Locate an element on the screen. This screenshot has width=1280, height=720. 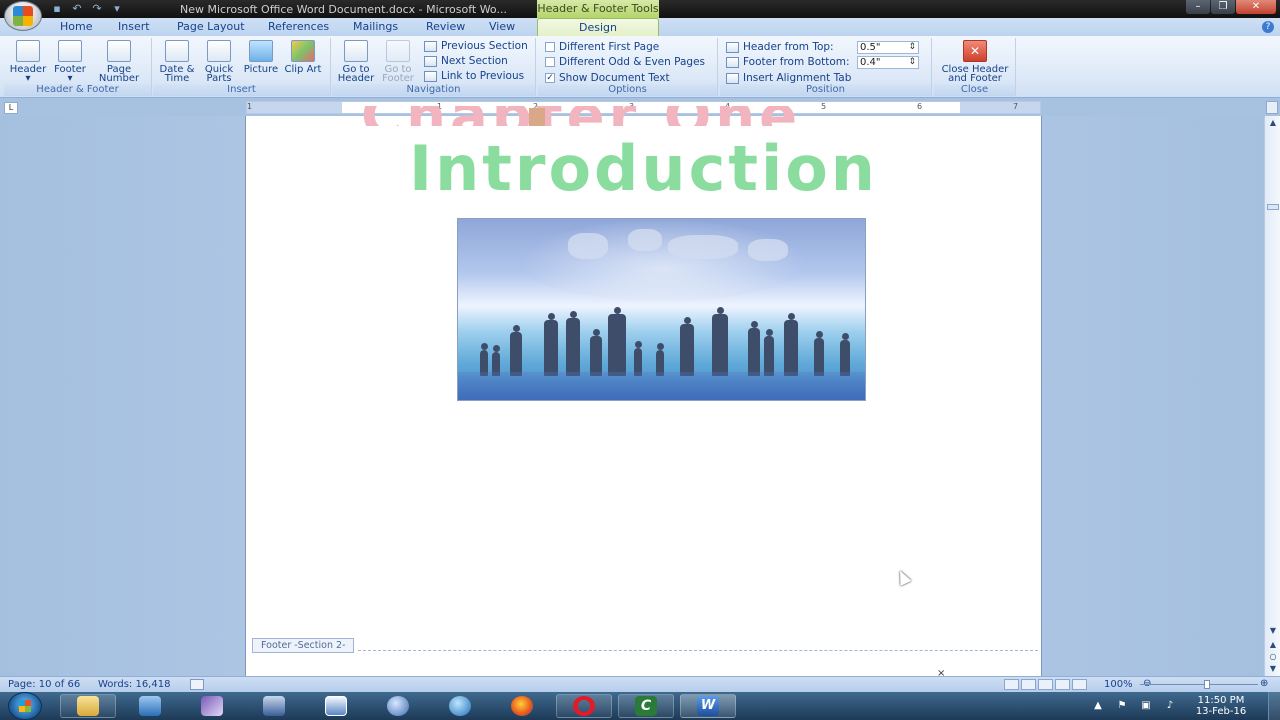
date-time-button: Date & Time is located at coordinates (177, 62).